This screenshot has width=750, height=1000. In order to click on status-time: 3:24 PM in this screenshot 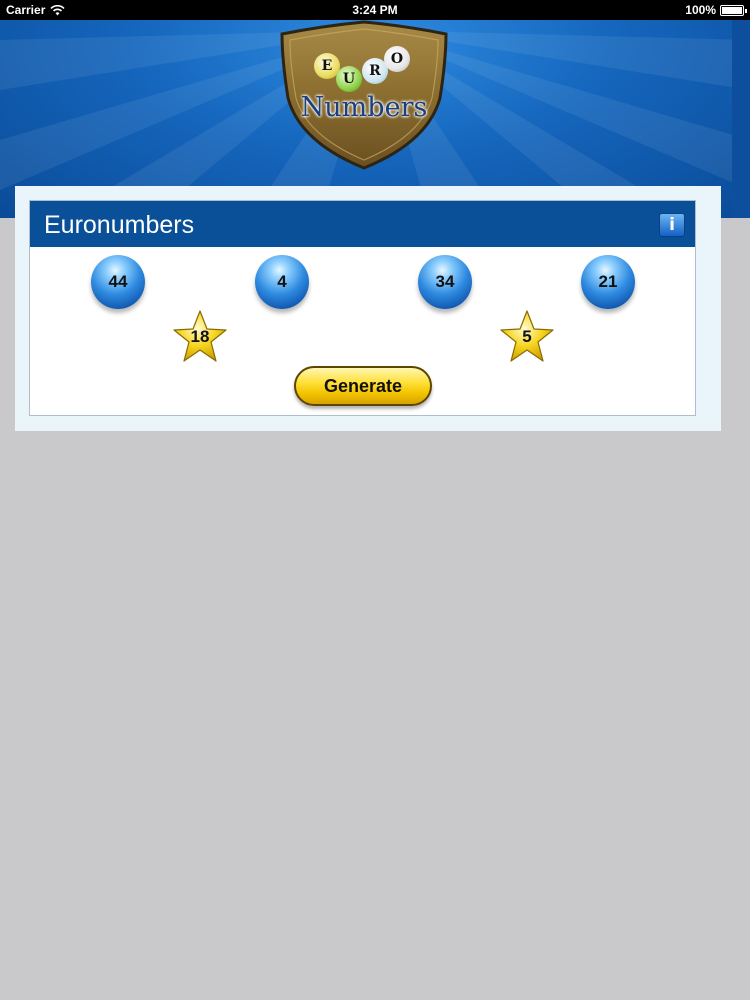, I will do `click(375, 10)`.